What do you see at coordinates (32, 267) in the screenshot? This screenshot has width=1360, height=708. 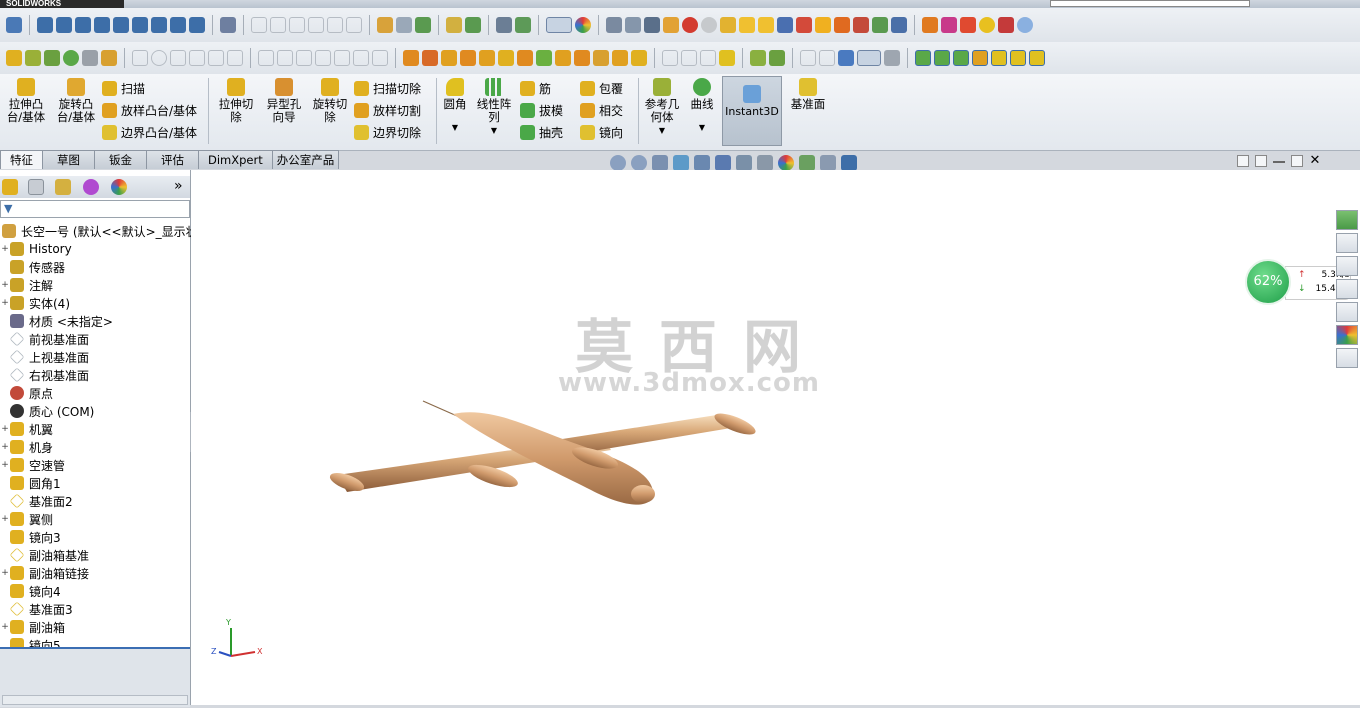 I see `tree-item: 传感器` at bounding box center [32, 267].